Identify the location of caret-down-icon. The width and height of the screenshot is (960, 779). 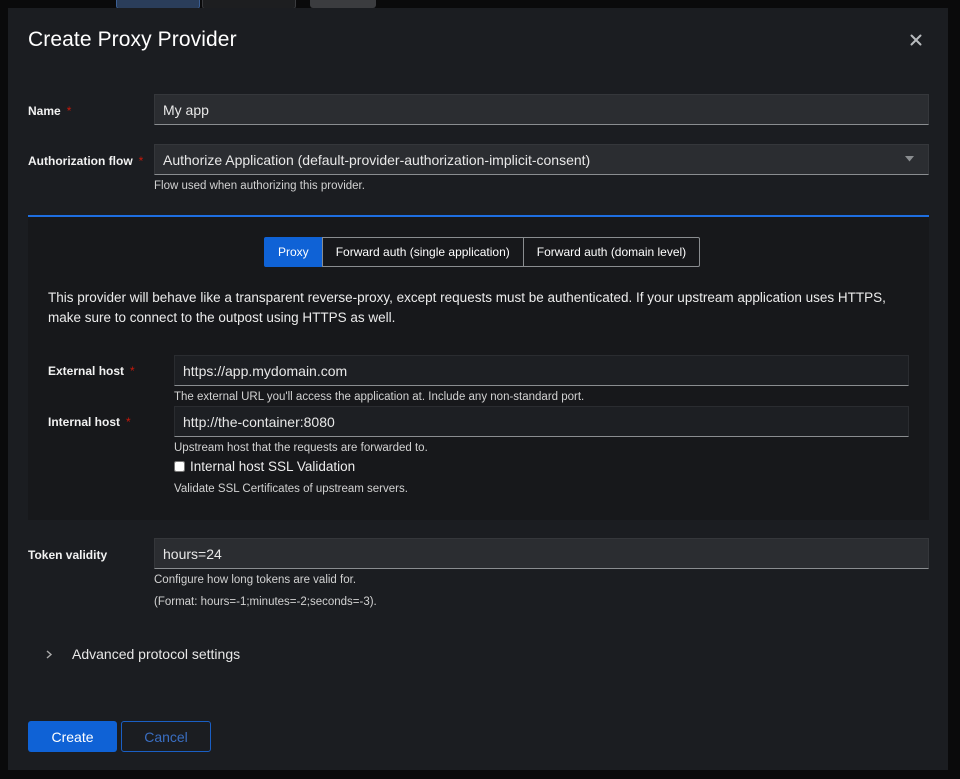
(909, 159).